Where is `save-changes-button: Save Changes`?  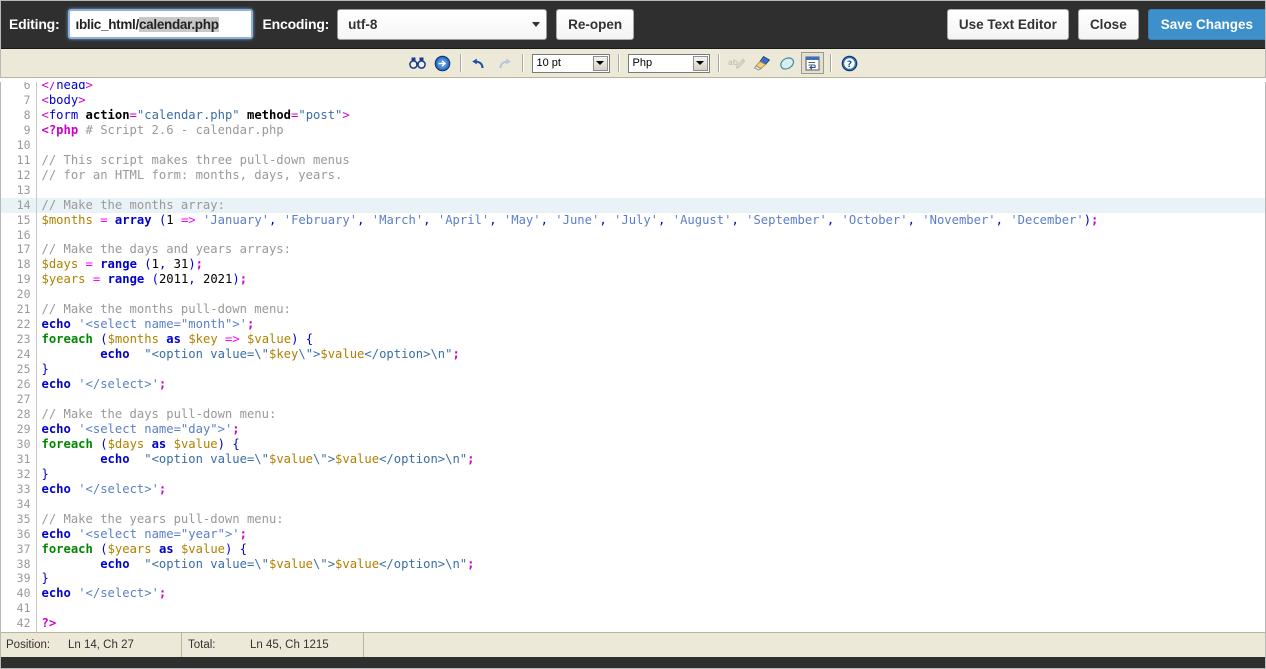
save-changes-button: Save Changes is located at coordinates (1206, 24).